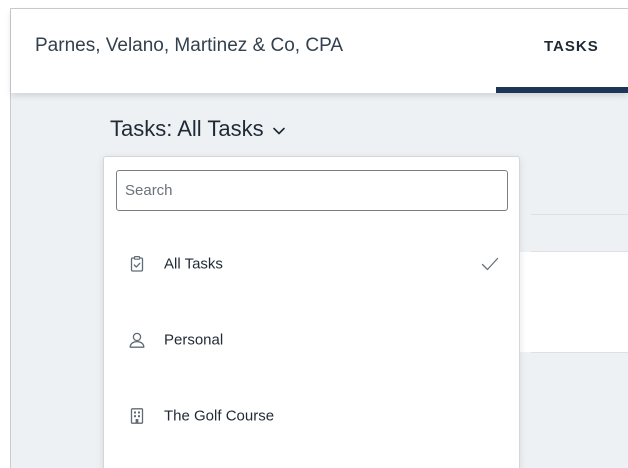 This screenshot has width=628, height=468. I want to click on person-icon, so click(137, 340).